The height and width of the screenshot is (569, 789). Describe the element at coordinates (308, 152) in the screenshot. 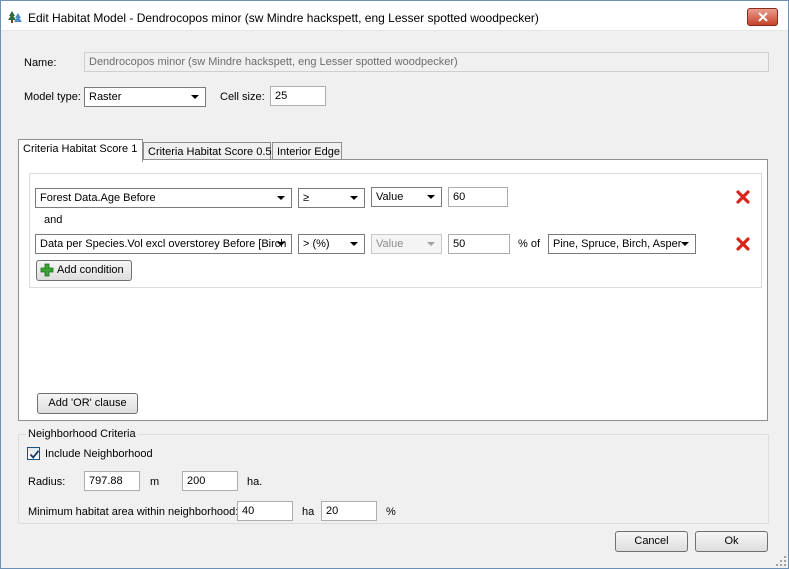

I see `tab-label: Interior Edge` at that location.